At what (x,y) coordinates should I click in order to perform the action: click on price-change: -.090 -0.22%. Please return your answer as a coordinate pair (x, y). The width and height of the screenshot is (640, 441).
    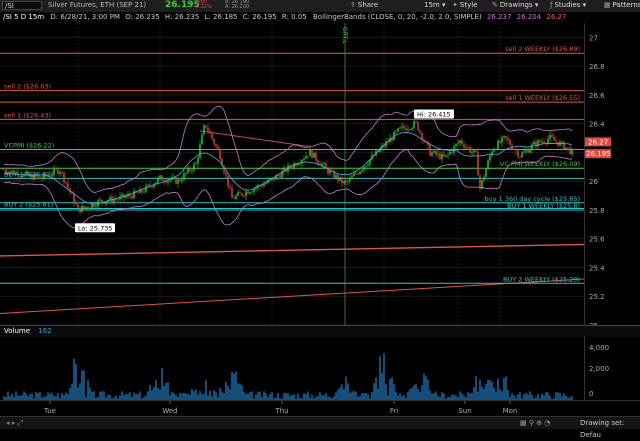
    Looking at the image, I should click on (203, 5).